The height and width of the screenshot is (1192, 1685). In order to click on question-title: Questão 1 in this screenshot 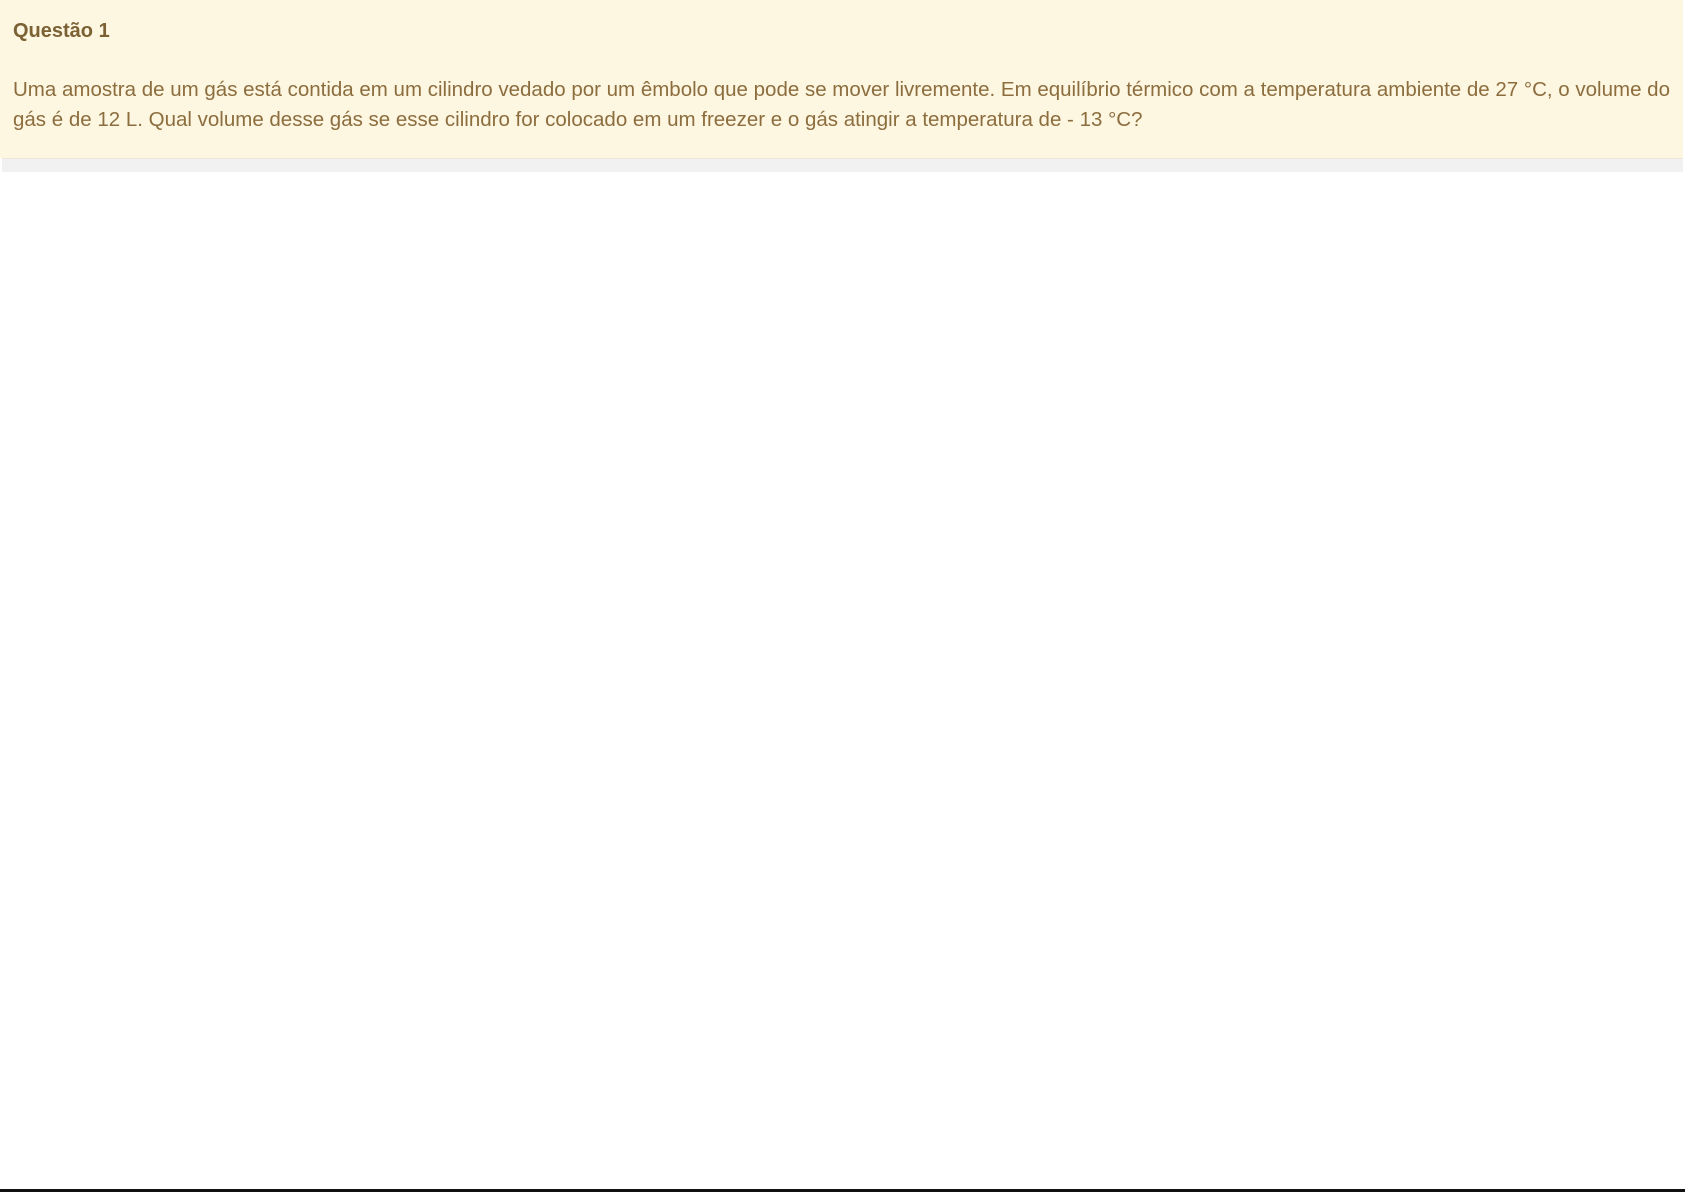, I will do `click(61, 31)`.